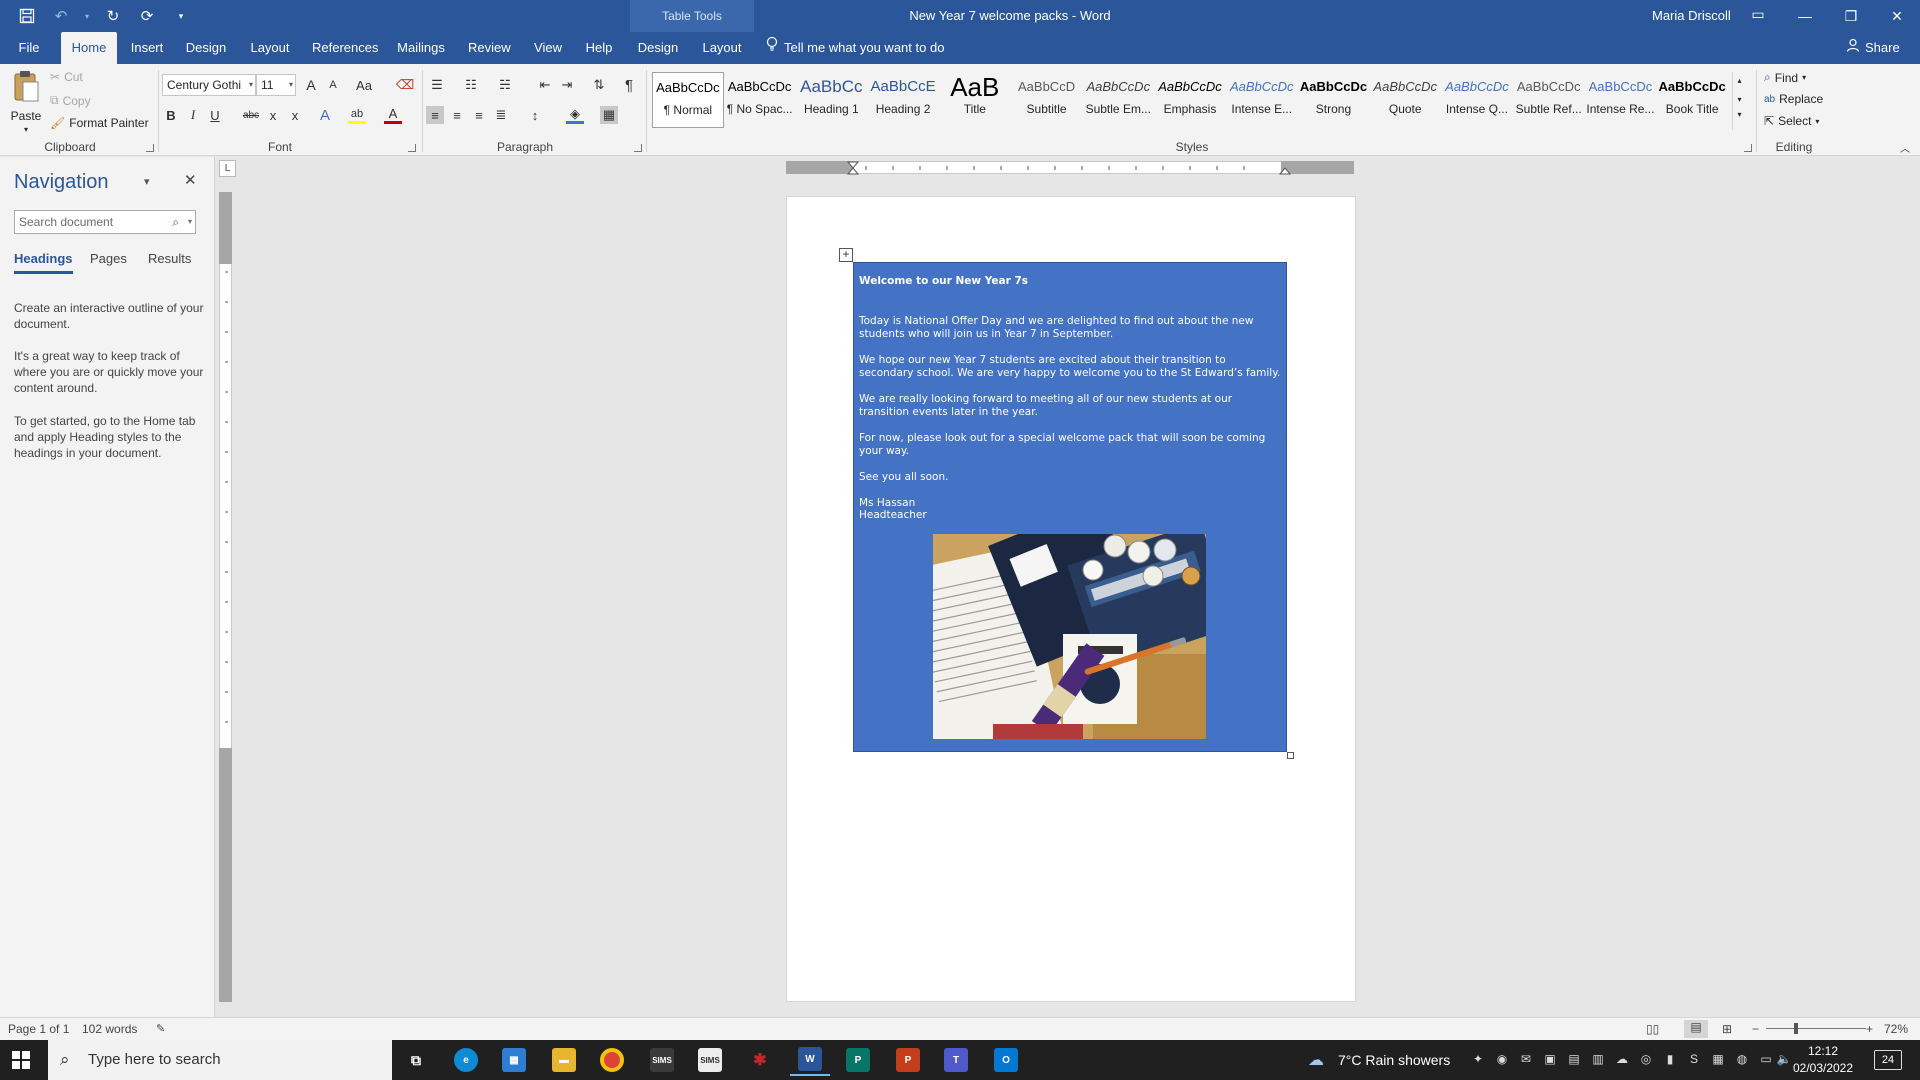 The image size is (1920, 1080). I want to click on restore-icon: ❐, so click(1851, 16).